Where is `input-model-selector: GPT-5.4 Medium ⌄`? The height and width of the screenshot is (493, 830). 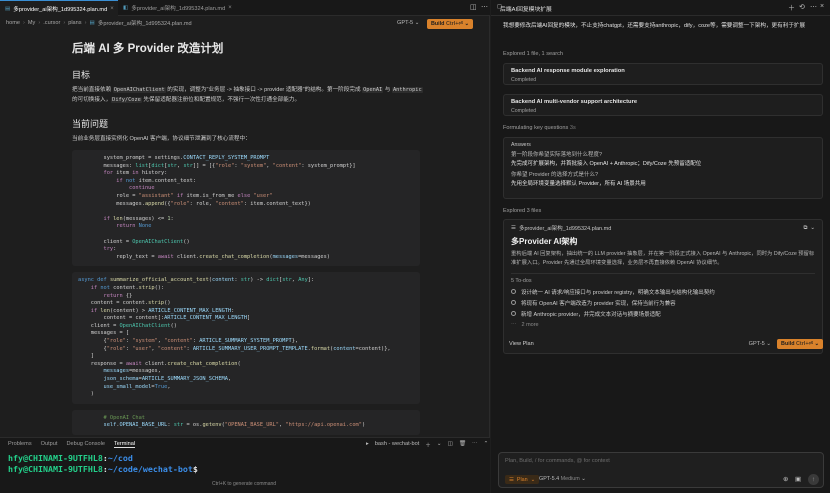 input-model-selector: GPT-5.4 Medium ⌄ is located at coordinates (562, 479).